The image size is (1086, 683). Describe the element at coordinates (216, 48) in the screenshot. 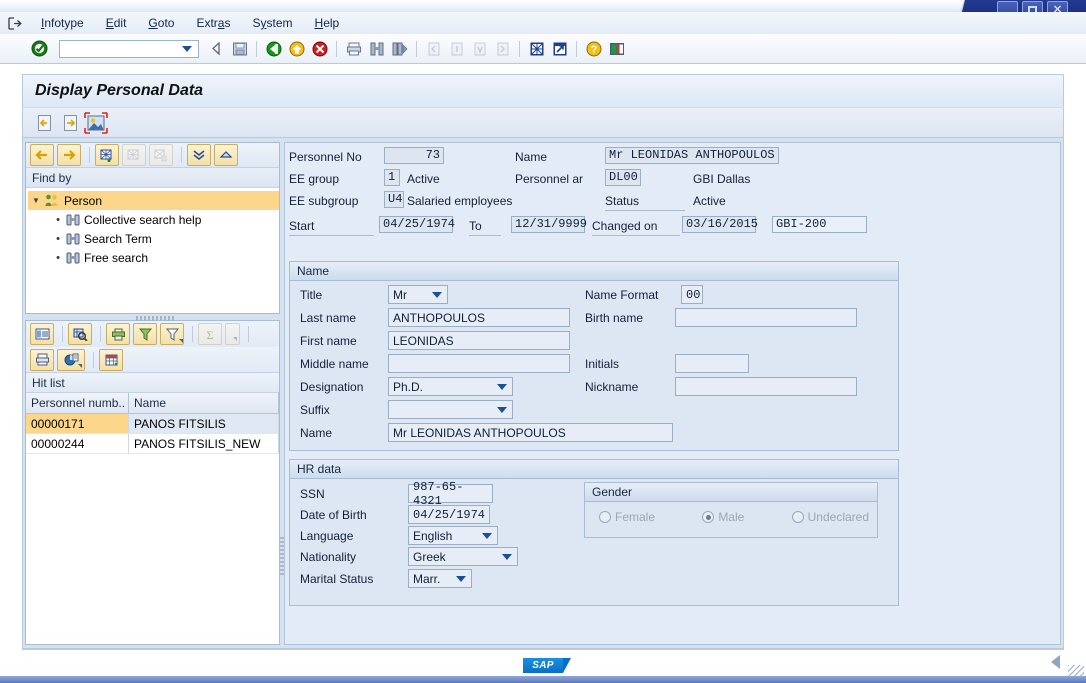

I see `back-arrow-icon` at that location.